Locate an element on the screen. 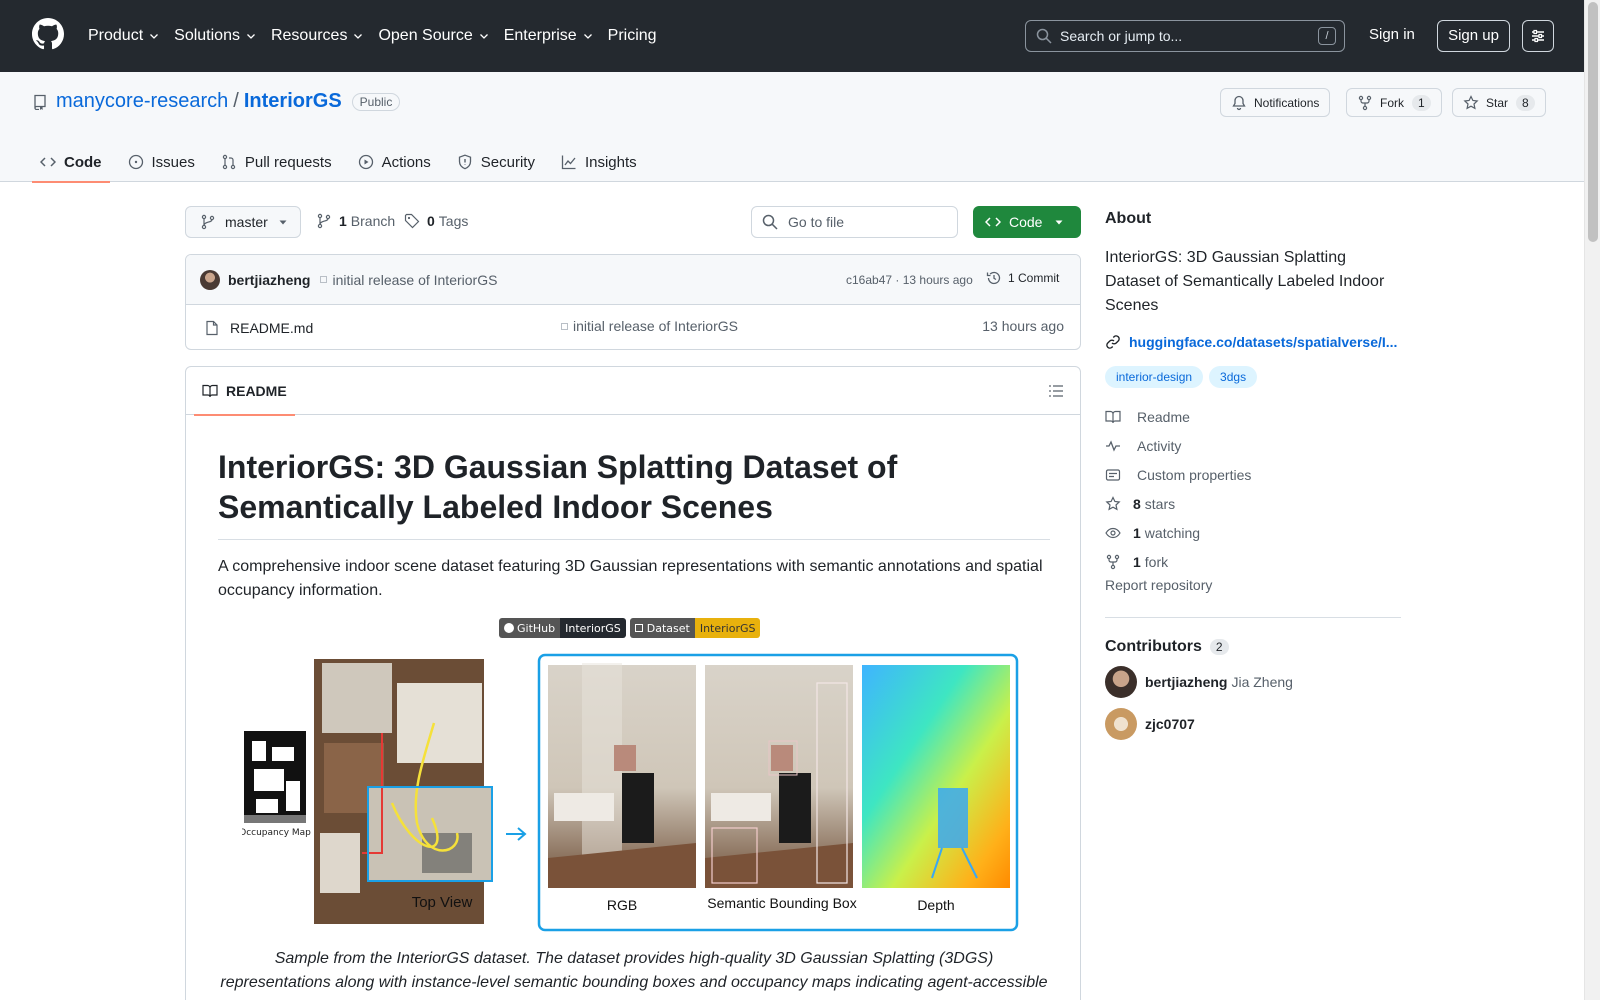 This screenshot has height=1000, width=1600. repo-title: manycore-research / InteriorGS Public is located at coordinates (216, 101).